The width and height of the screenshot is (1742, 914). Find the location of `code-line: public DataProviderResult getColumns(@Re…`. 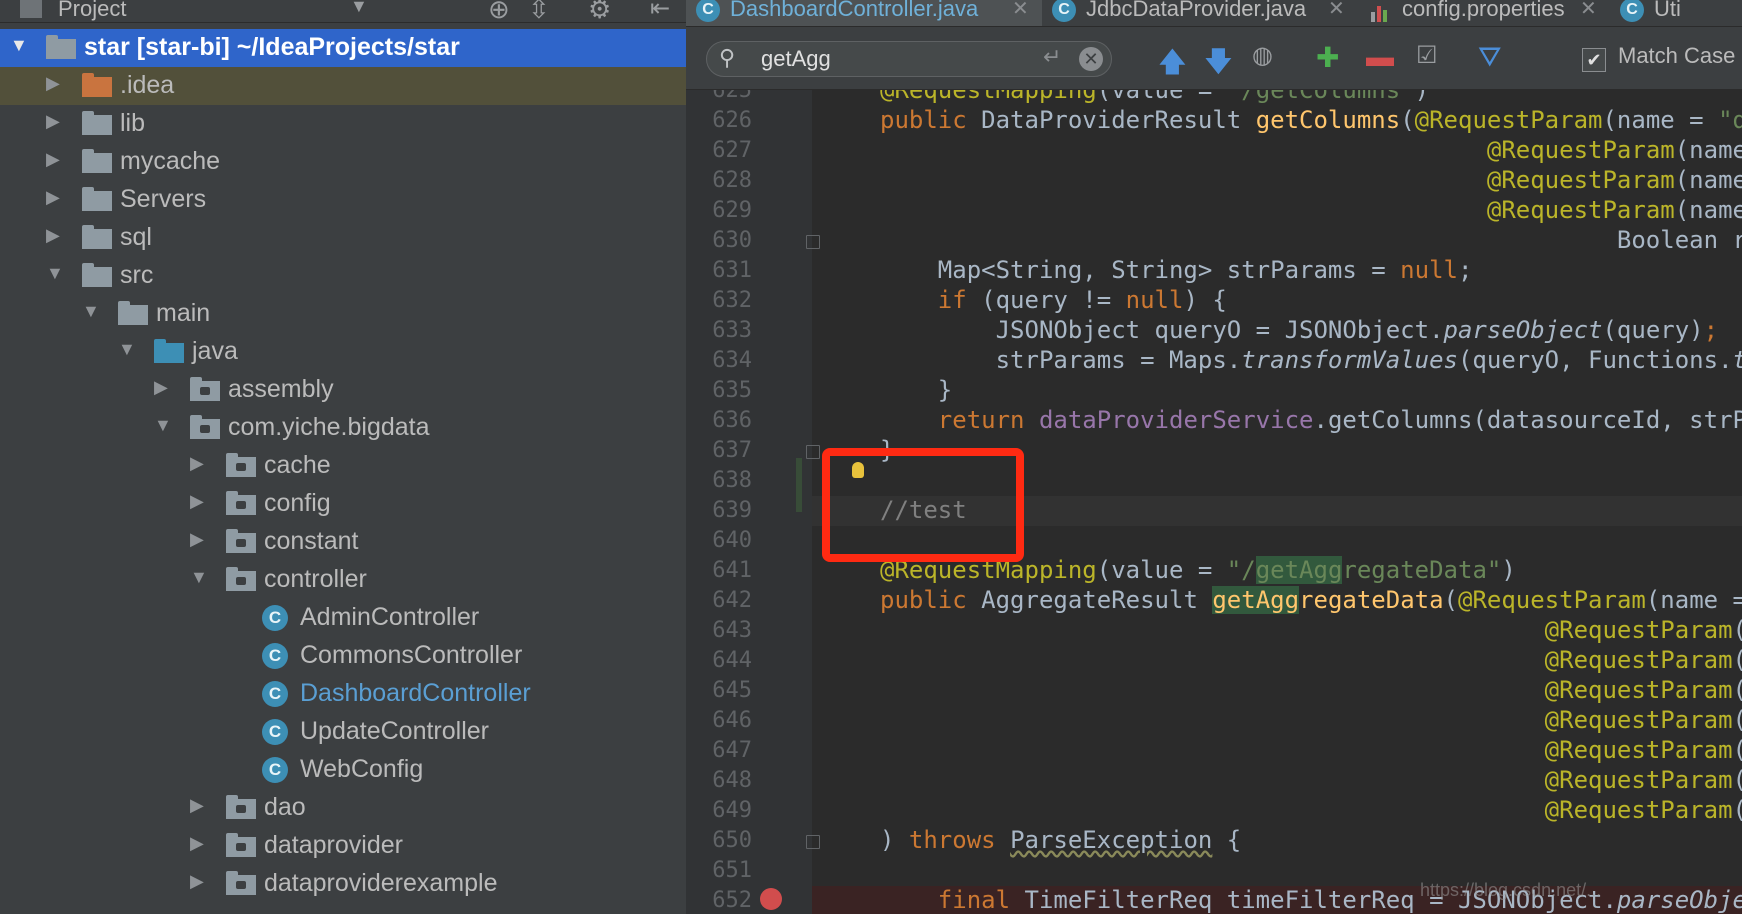

code-line: public DataProviderResult getColumns(@Re… is located at coordinates (1311, 121).